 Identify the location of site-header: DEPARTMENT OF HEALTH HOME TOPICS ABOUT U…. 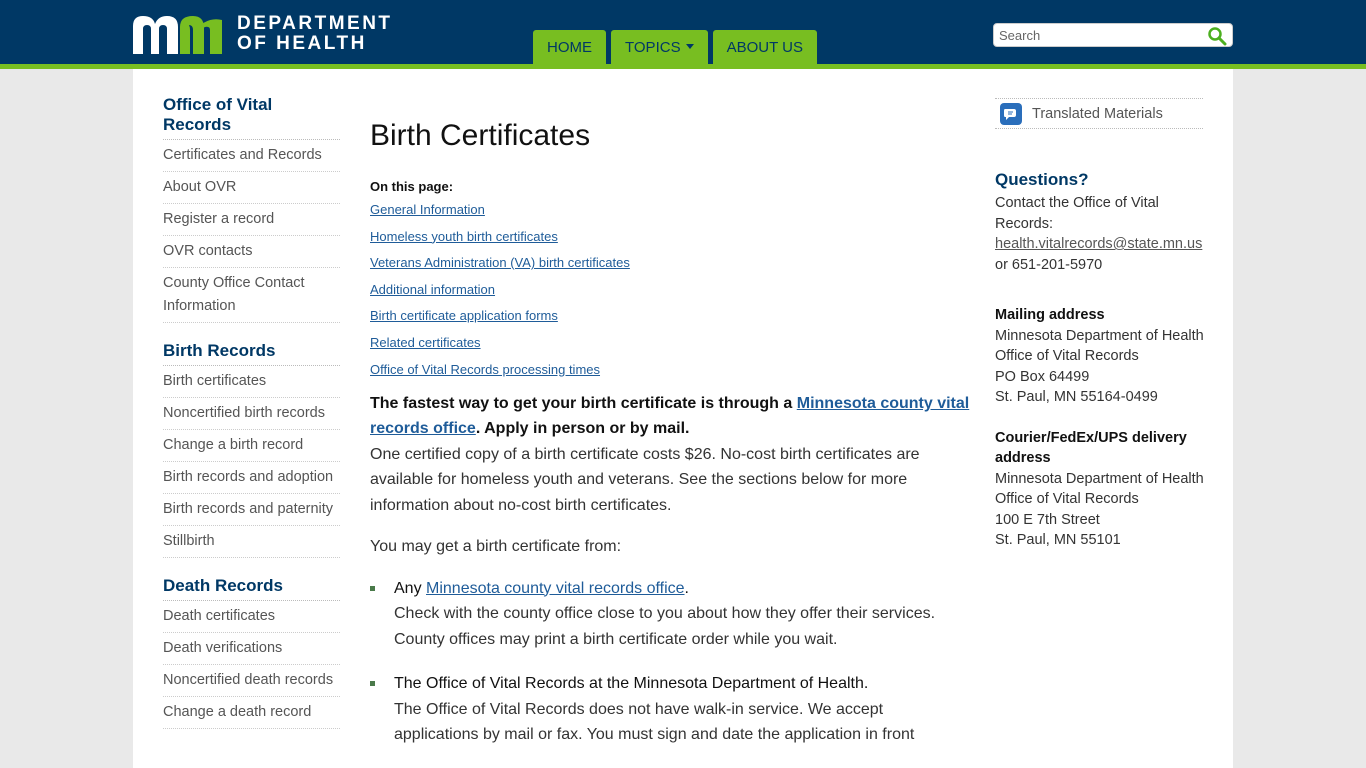
(683, 32).